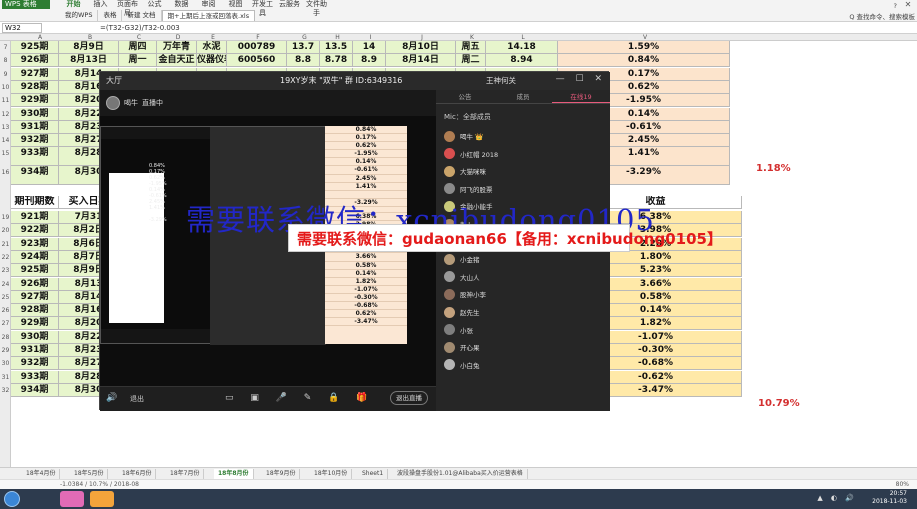 This screenshot has height=509, width=917. Describe the element at coordinates (299, 398) in the screenshot. I see `toolbar-icons: ▭ ▣ 🎤 ✎ 🔒 🎁` at that location.